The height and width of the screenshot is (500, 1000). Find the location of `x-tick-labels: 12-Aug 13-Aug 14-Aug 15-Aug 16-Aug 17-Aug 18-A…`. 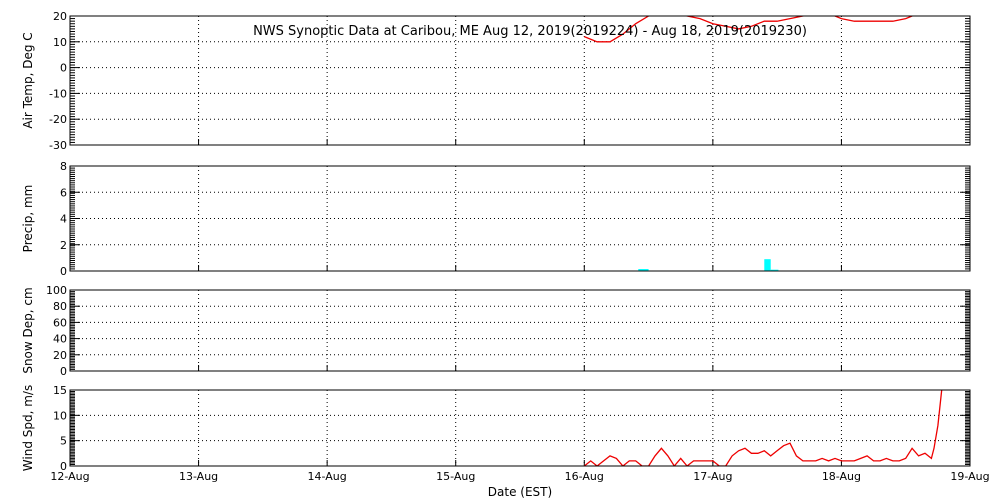

x-tick-labels: 12-Aug 13-Aug 14-Aug 15-Aug 16-Aug 17-Aug 18-A… is located at coordinates (519, 476).